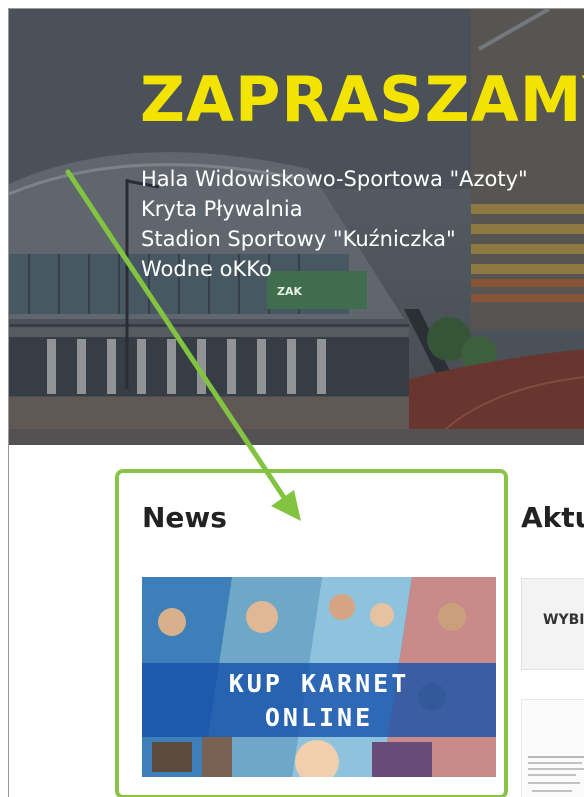 The image size is (584, 797). Describe the element at coordinates (289, 291) in the screenshot. I see `building-sign-text: ZAK` at that location.